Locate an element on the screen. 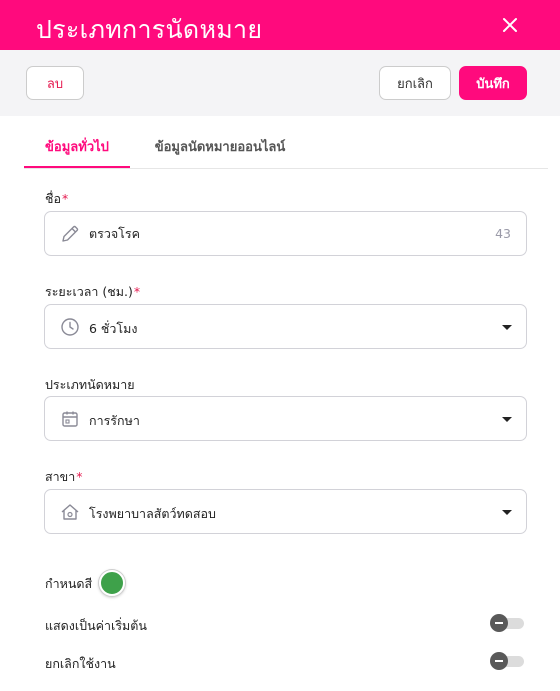  set-default-toggle is located at coordinates (507, 623).